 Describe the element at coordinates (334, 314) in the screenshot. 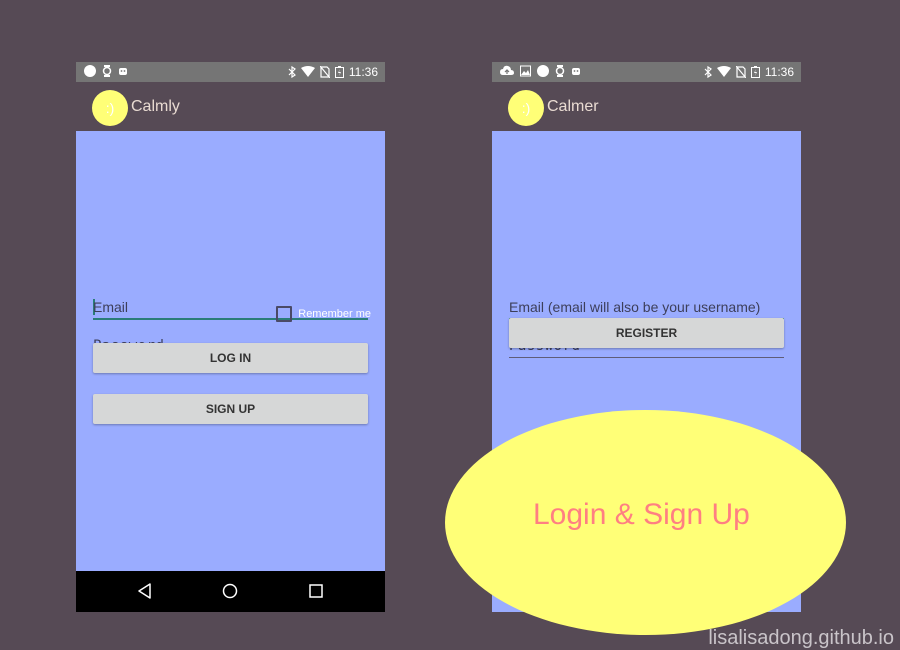

I see `remember-me-label: Remember me` at that location.